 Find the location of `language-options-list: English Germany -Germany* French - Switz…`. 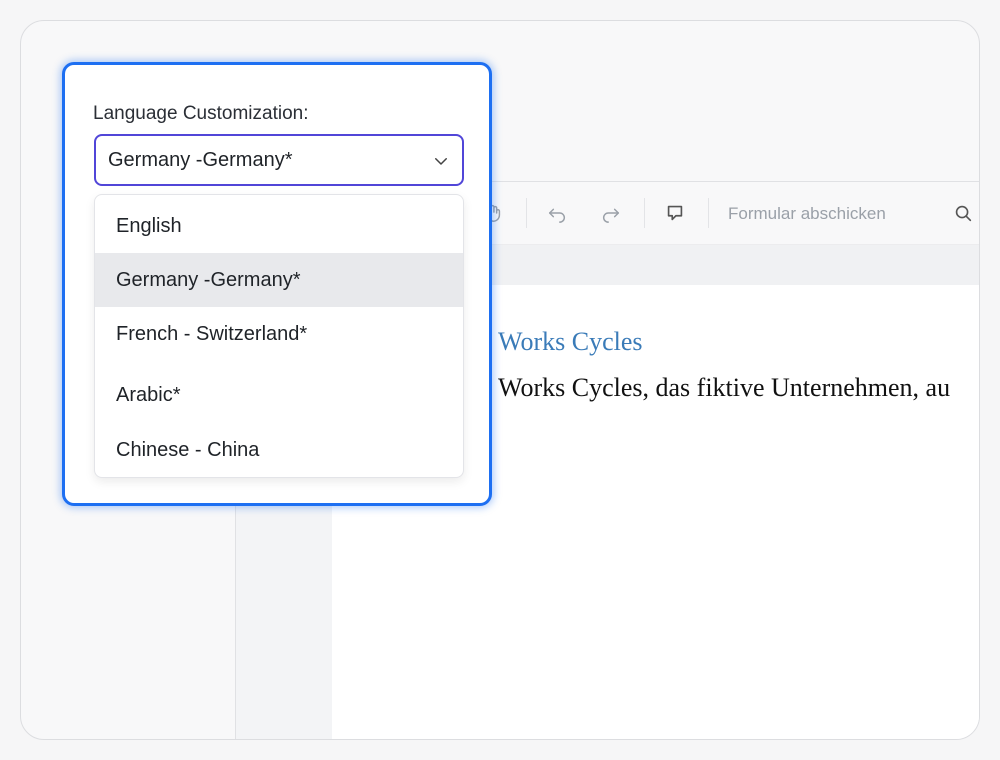

language-options-list: English Germany -Germany* French - Switz… is located at coordinates (279, 336).